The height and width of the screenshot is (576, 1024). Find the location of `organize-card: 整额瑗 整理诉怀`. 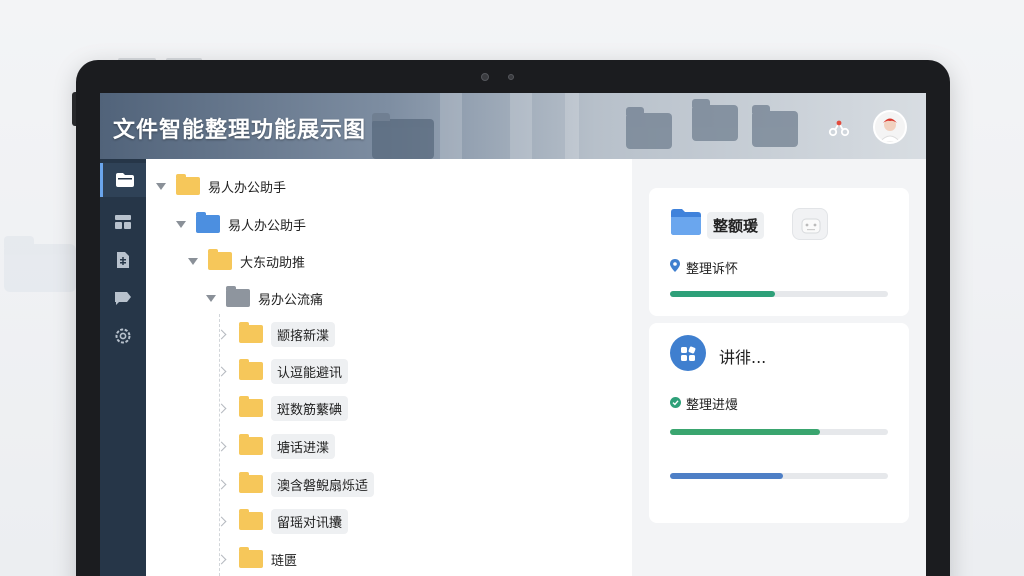

organize-card: 整额瑗 整理诉怀 is located at coordinates (779, 252).